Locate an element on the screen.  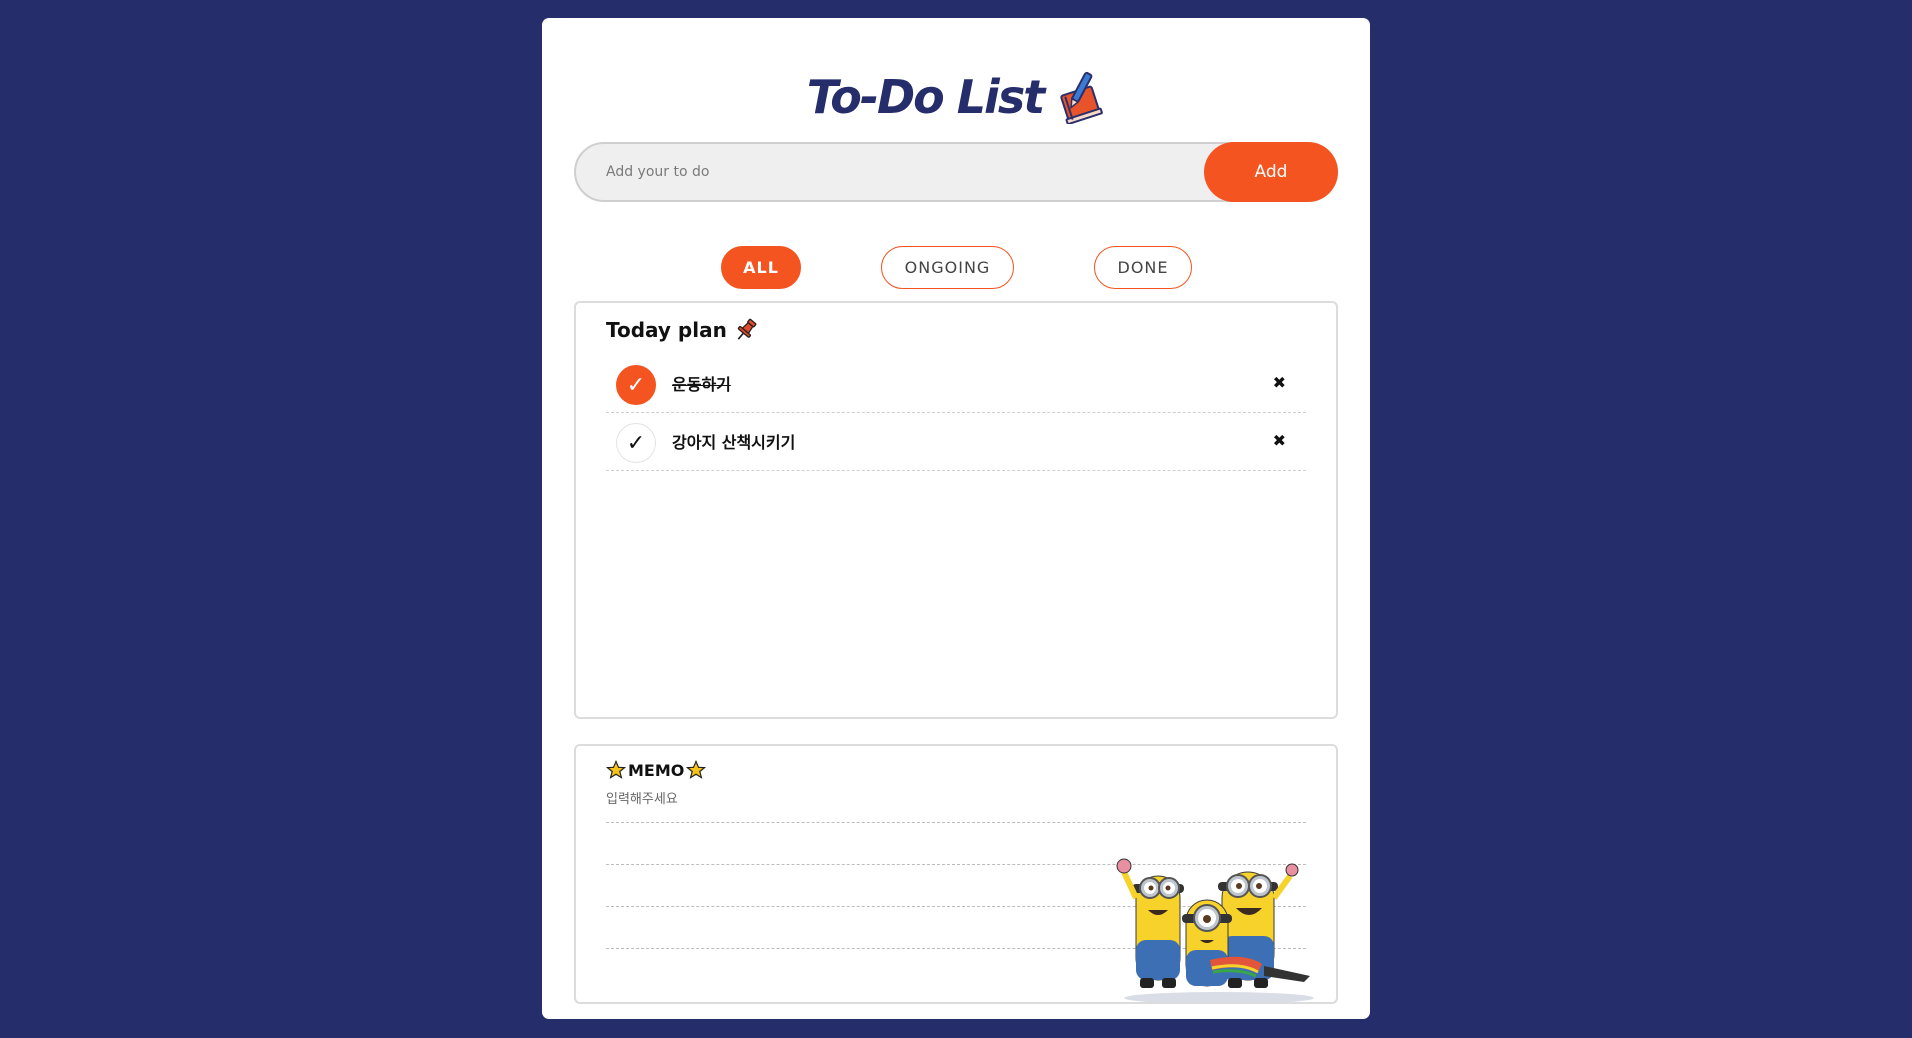
plan-title: Today plan is located at coordinates (666, 330).